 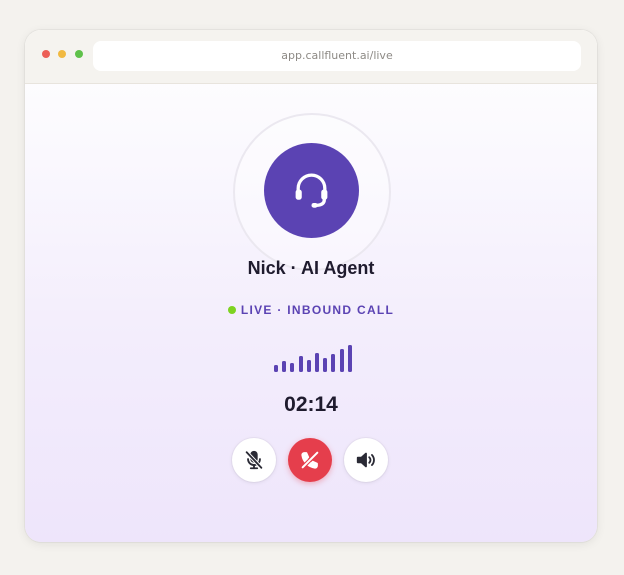 I want to click on speaker-button, so click(x=366, y=460).